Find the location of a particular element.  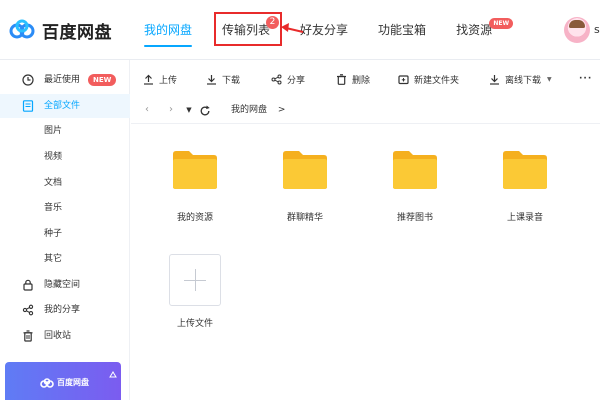

sidebar-item-my-shares: 我的分享 is located at coordinates (65, 310).